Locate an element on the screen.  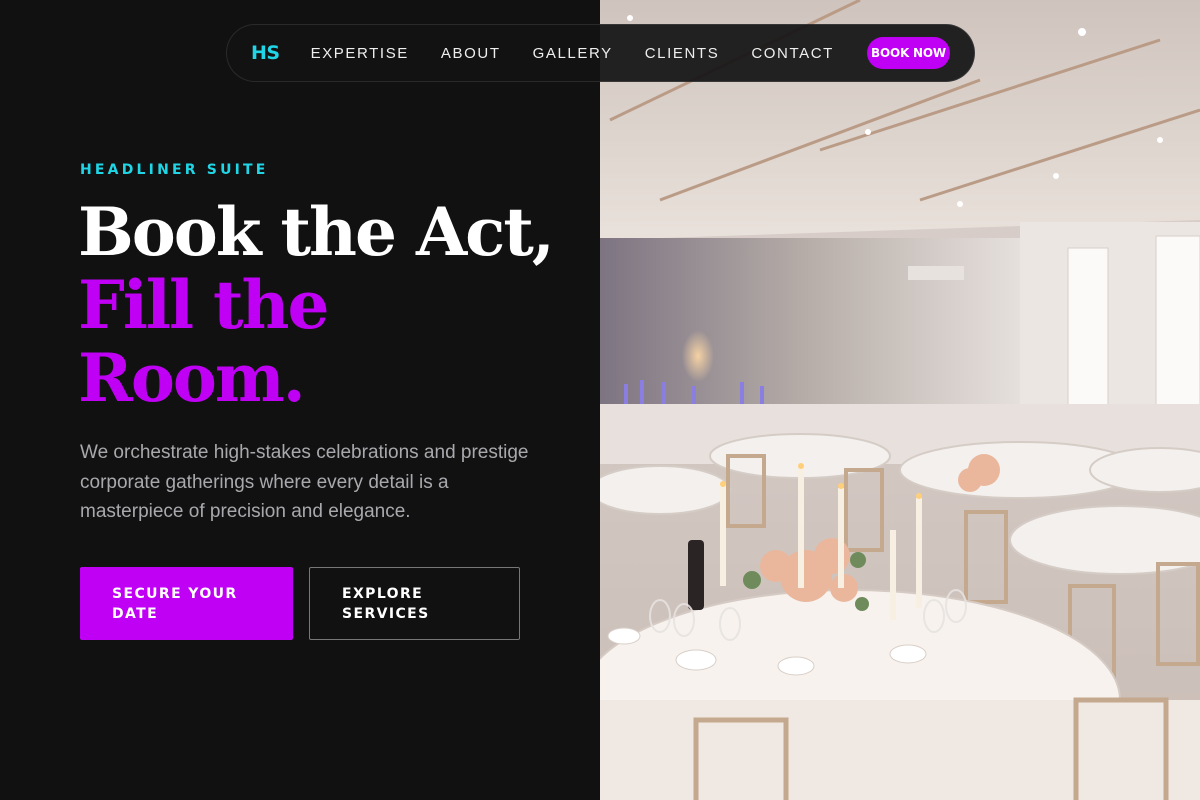
secure-your-date-label: SECURE YOUR DATE is located at coordinates (175, 604).